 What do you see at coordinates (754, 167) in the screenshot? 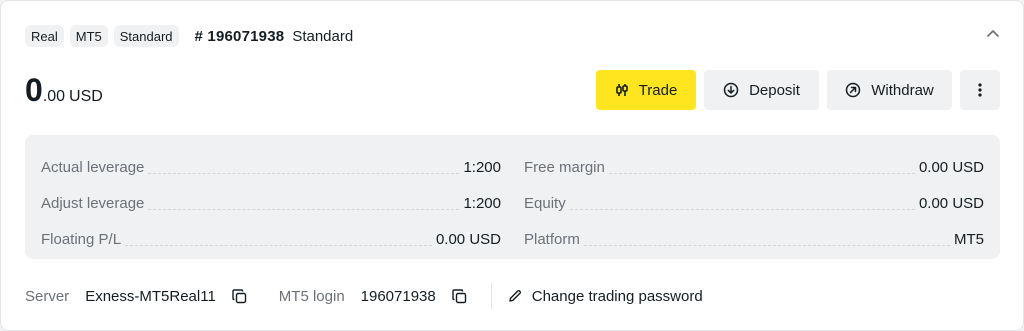
I see `stat-free-margin: Free margin 0.00 USD` at bounding box center [754, 167].